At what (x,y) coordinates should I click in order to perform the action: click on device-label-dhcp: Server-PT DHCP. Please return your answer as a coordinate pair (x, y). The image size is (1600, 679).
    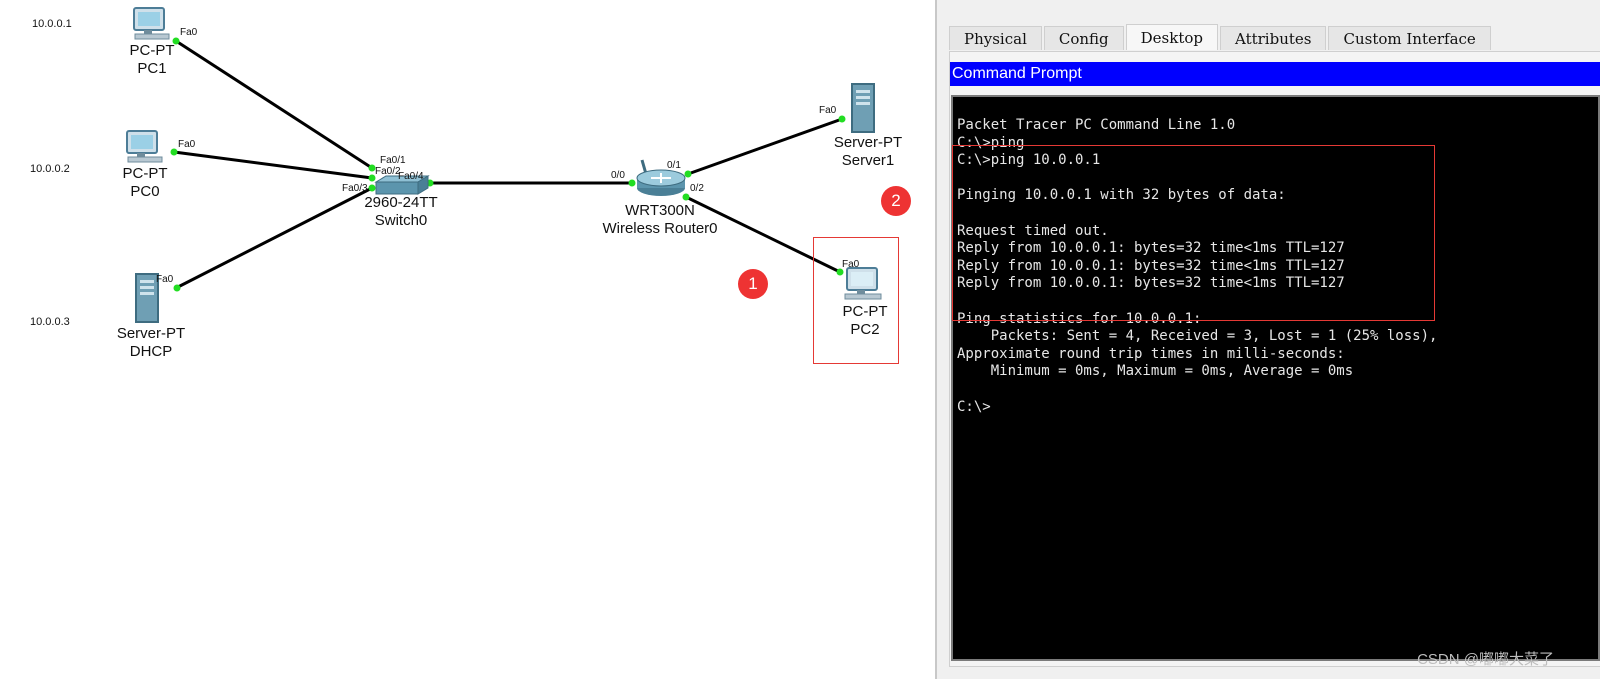
    Looking at the image, I should click on (151, 343).